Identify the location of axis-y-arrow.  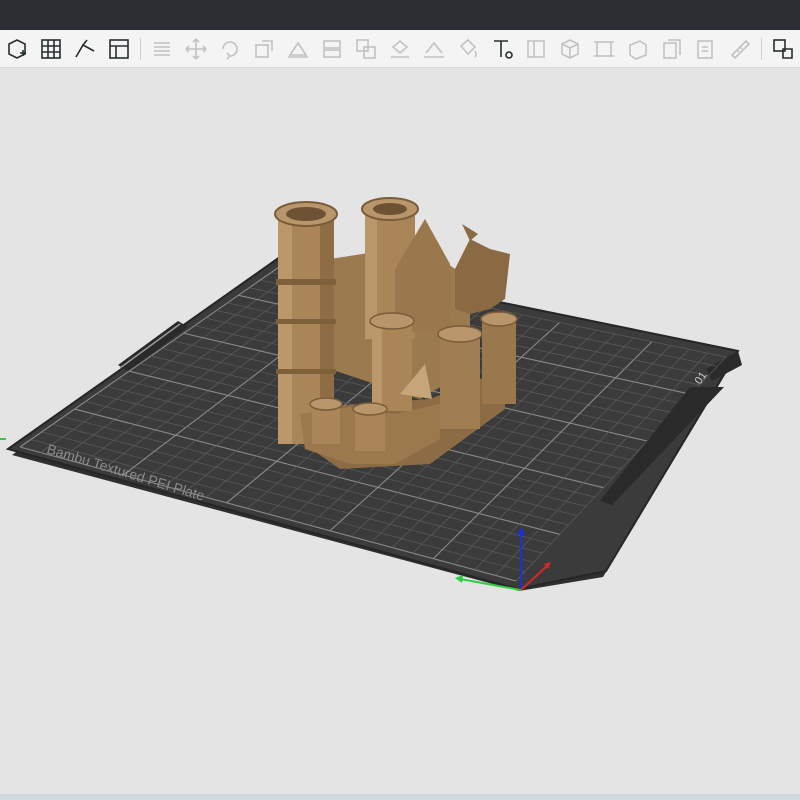
(459, 579).